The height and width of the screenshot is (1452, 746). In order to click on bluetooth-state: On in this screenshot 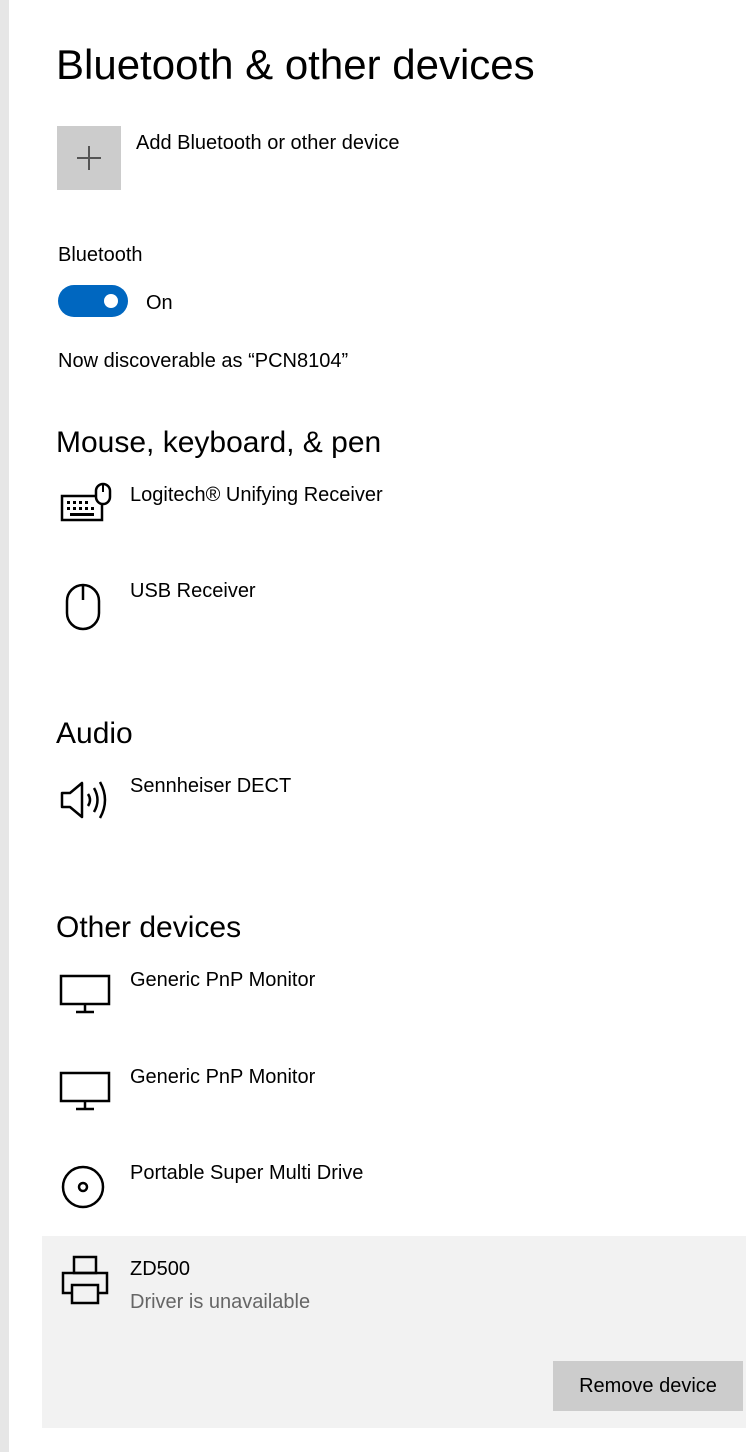, I will do `click(159, 303)`.